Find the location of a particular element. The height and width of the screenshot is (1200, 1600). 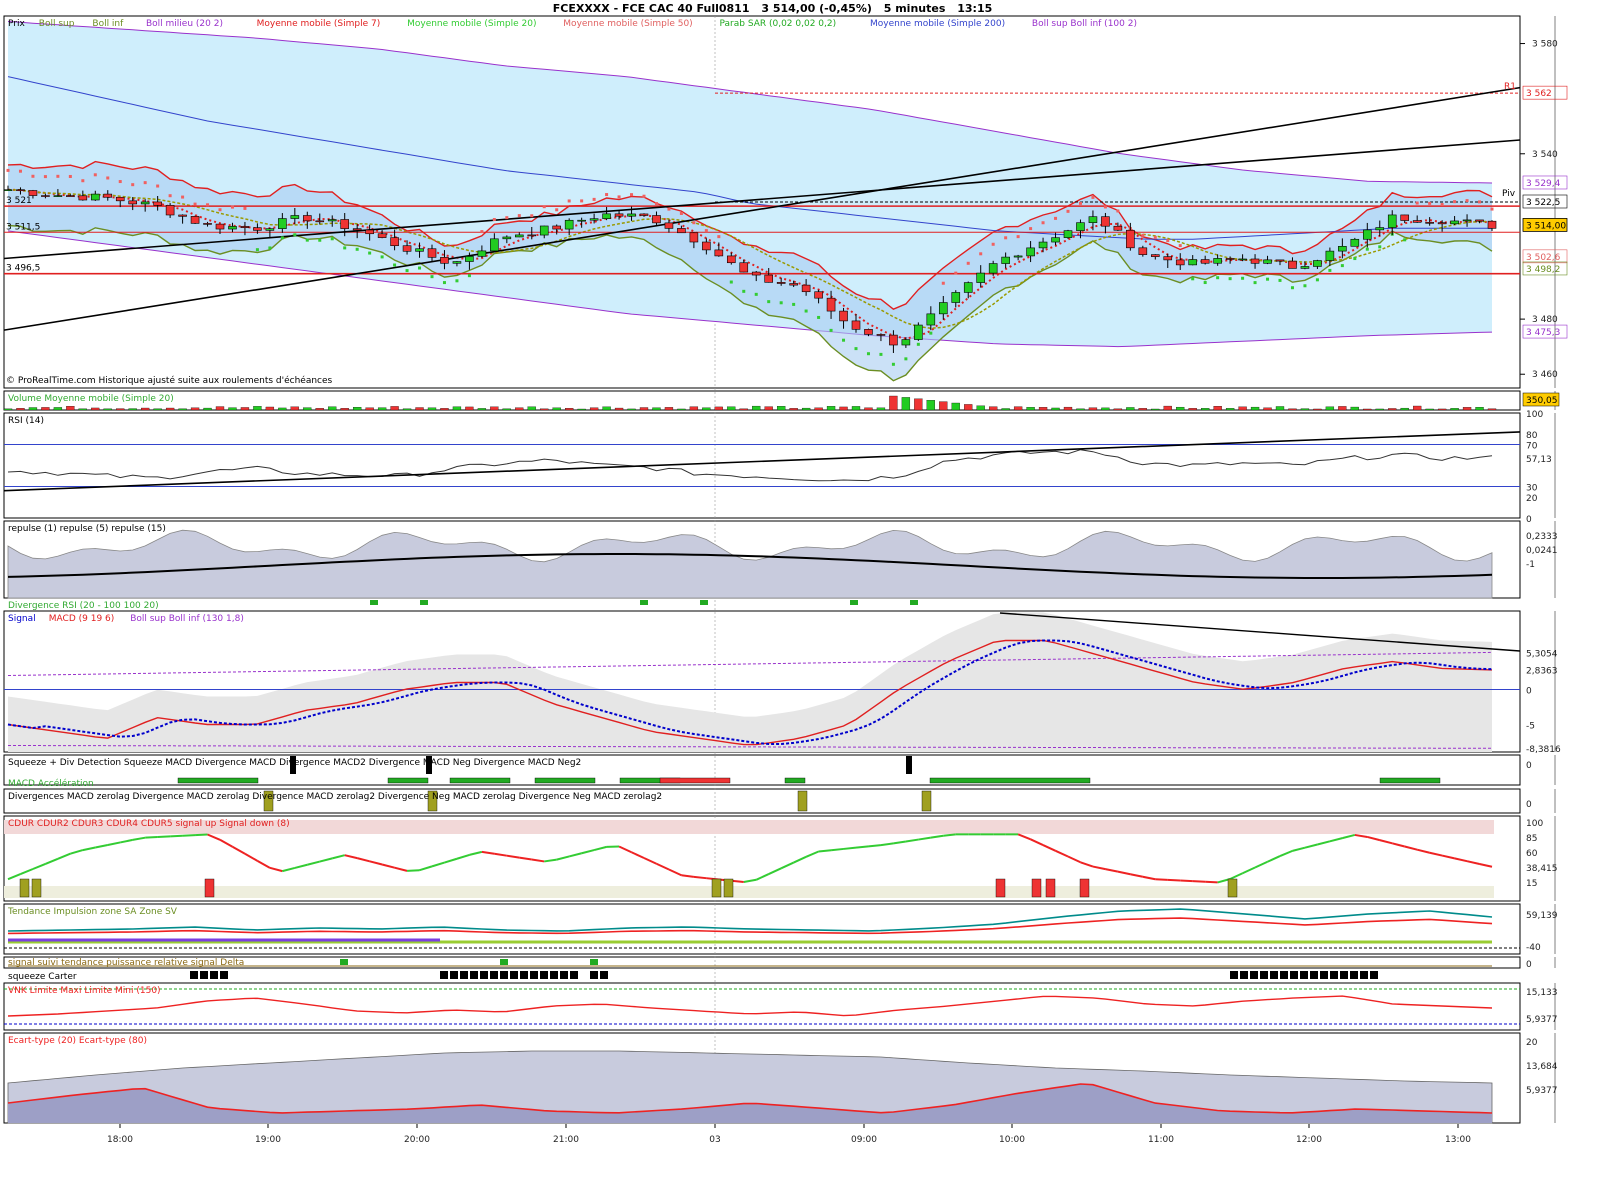

rsi-tick: 57,13 is located at coordinates (1539, 460).